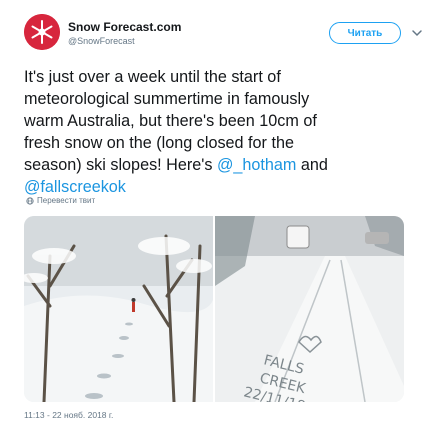 The width and height of the screenshot is (428, 435). Describe the element at coordinates (417, 33) in the screenshot. I see `chevron-down-icon` at that location.